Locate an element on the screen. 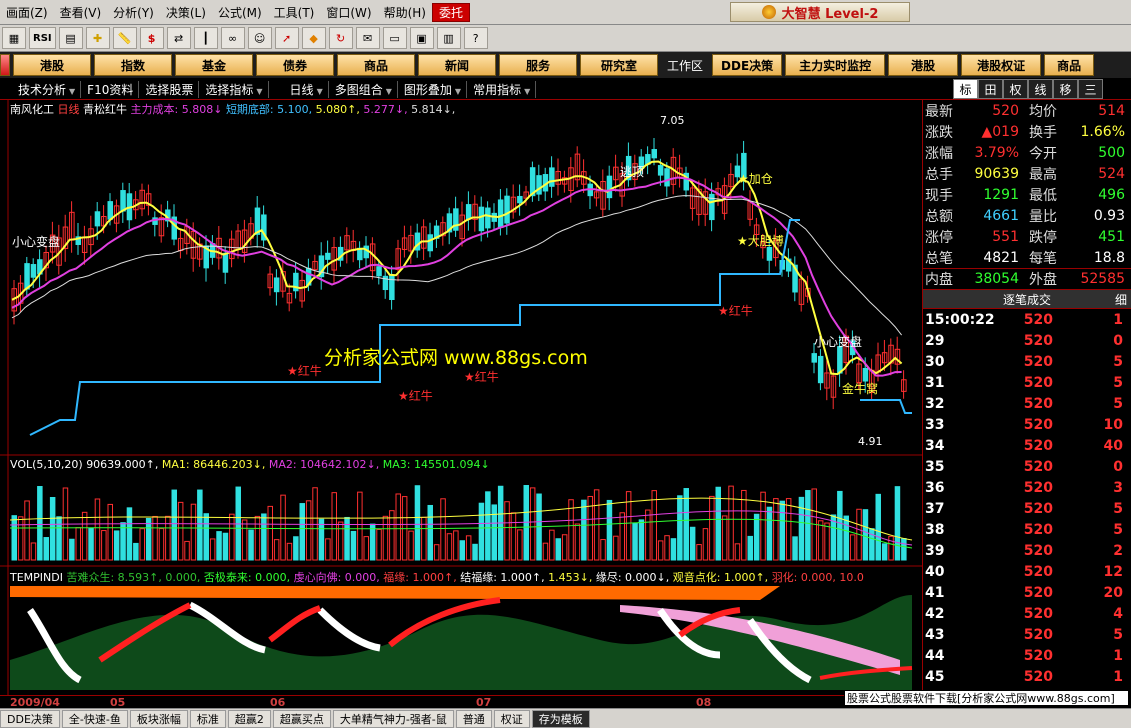 The image size is (1131, 728). subbar-daily: 日线 ▼ is located at coordinates (299, 89).